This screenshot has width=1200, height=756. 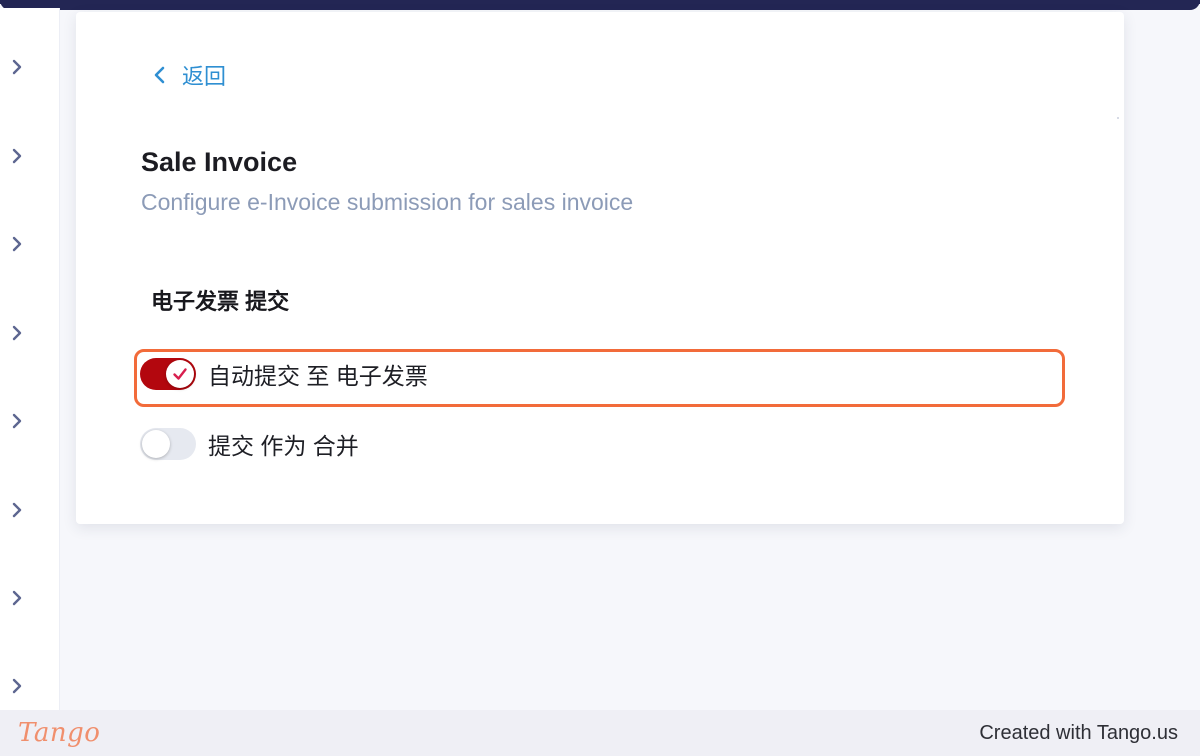 What do you see at coordinates (318, 376) in the screenshot?
I see `auto-submit-label: 自动提交 至 电子发票` at bounding box center [318, 376].